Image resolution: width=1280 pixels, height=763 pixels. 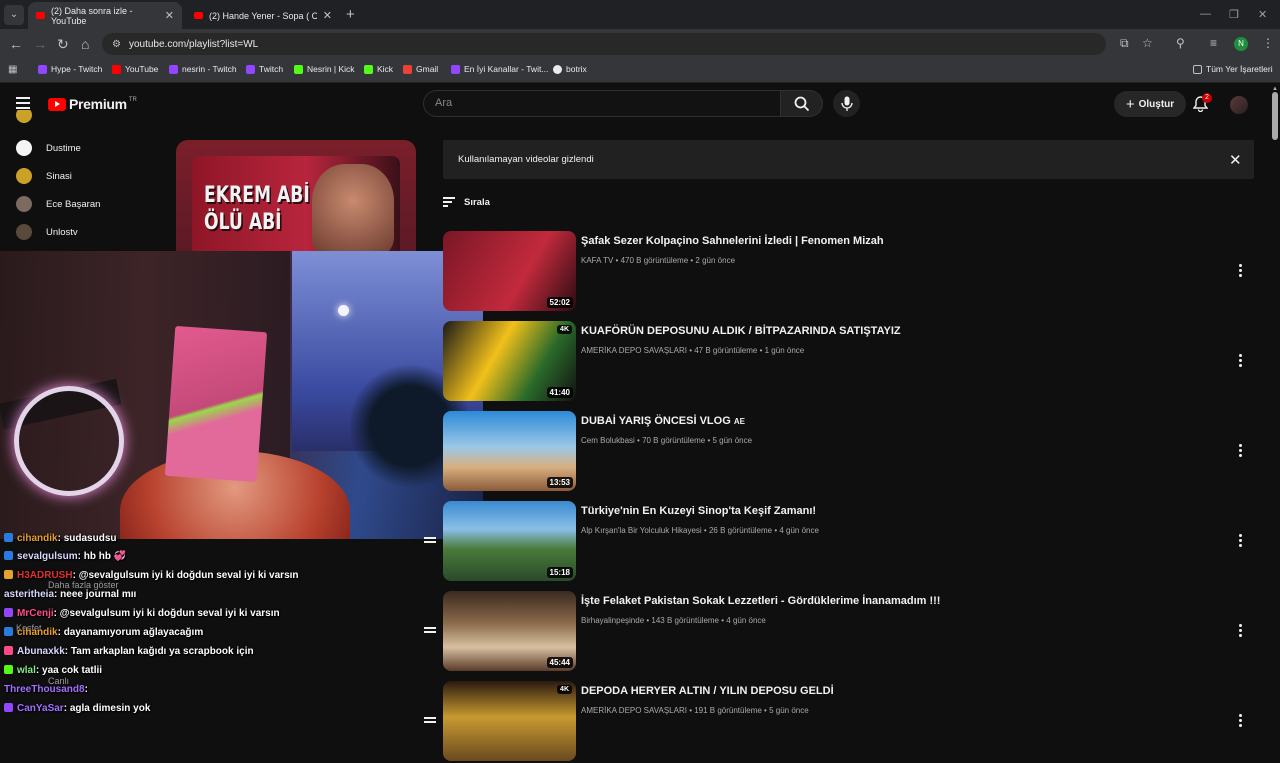 I want to click on browser-menu-icon: ⋮, so click(x=1268, y=43).